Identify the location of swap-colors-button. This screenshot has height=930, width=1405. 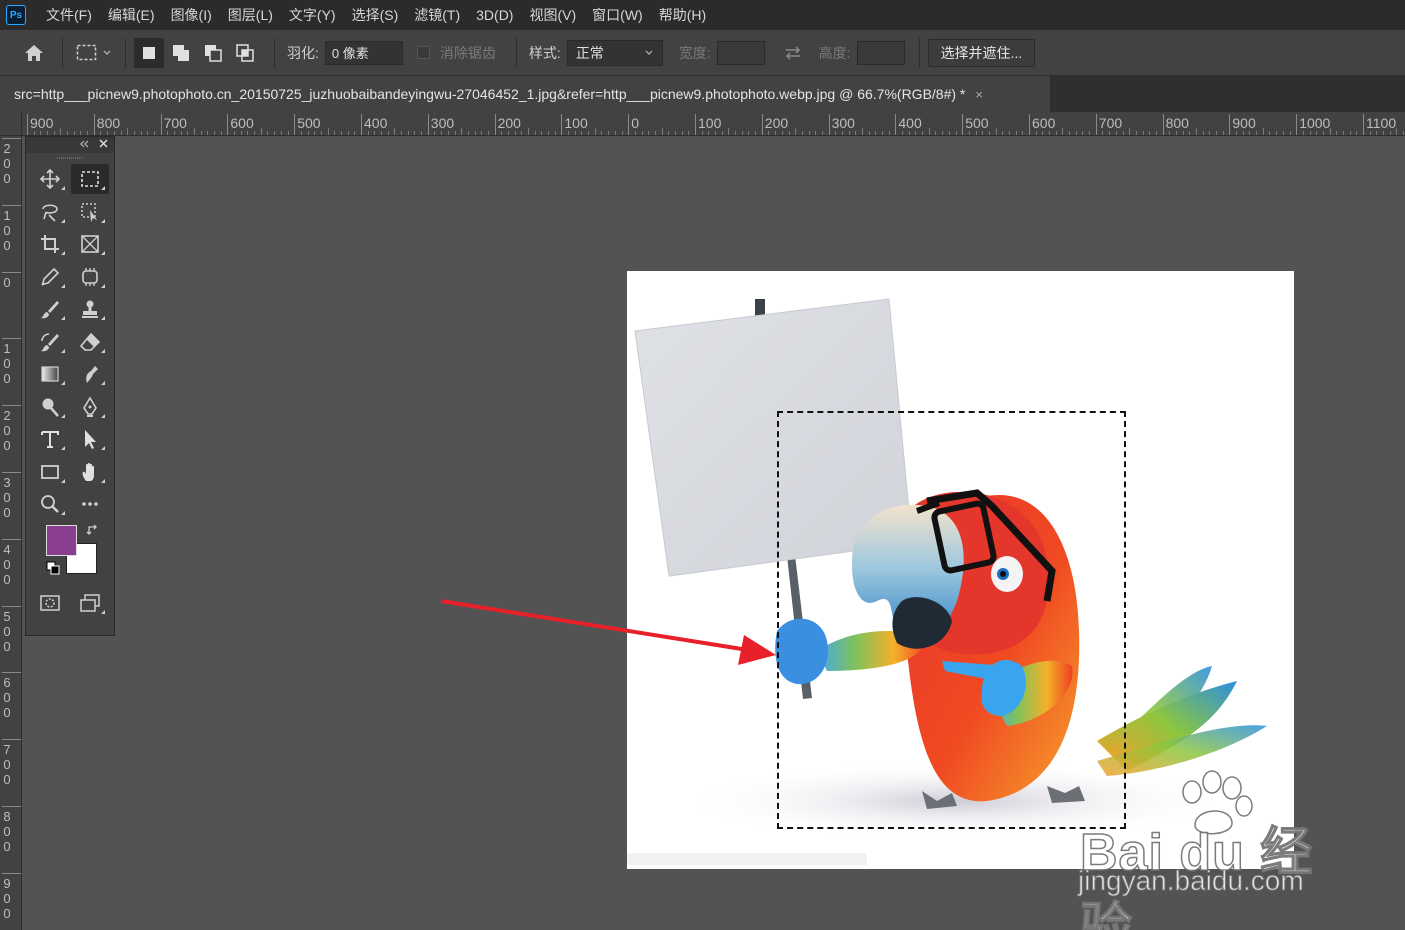
(93, 531).